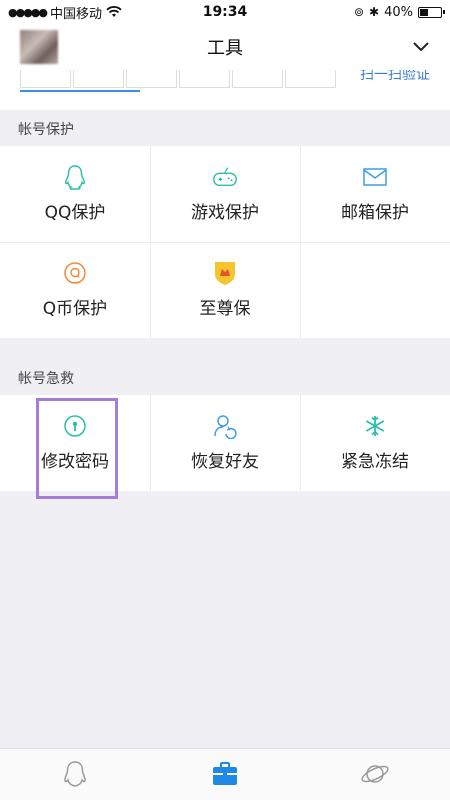 The image size is (450, 800). Describe the element at coordinates (374, 12) in the screenshot. I see `bluetooth-icon: ✱` at that location.